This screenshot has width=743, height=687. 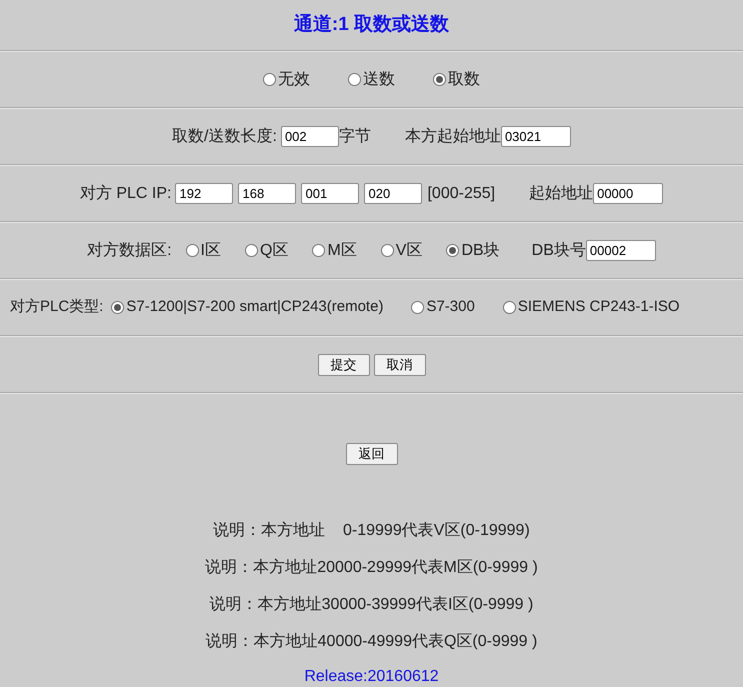 What do you see at coordinates (372, 604) in the screenshot?
I see `note-text: 说明：本方地址30000-39999代表I区(0-9999 )` at bounding box center [372, 604].